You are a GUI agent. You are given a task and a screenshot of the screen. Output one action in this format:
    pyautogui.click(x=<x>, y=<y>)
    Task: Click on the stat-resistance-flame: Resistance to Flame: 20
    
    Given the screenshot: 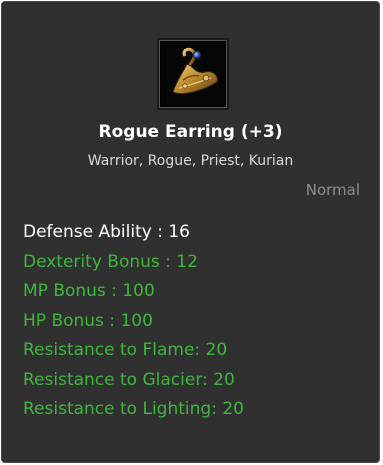 What is the action you would take?
    pyautogui.click(x=125, y=350)
    